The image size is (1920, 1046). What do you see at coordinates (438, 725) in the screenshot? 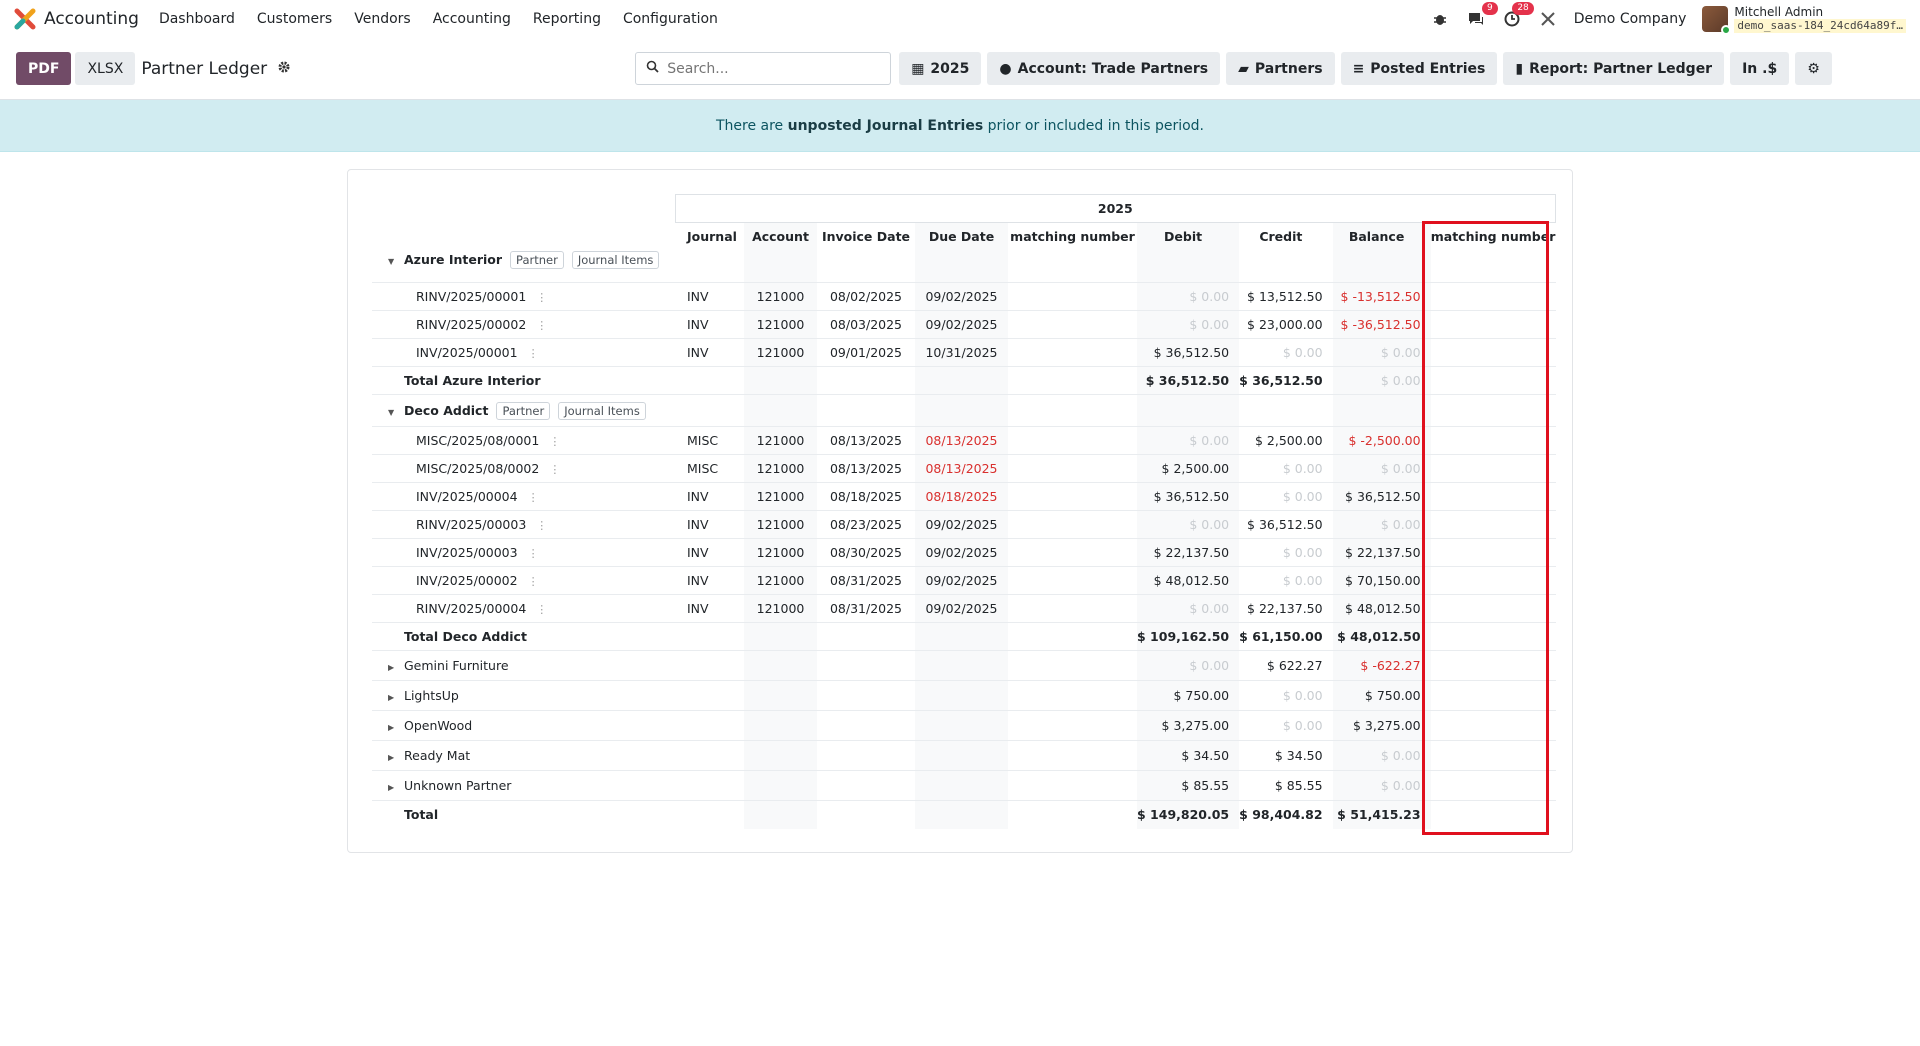
I see `partner-name: OpenWood` at bounding box center [438, 725].